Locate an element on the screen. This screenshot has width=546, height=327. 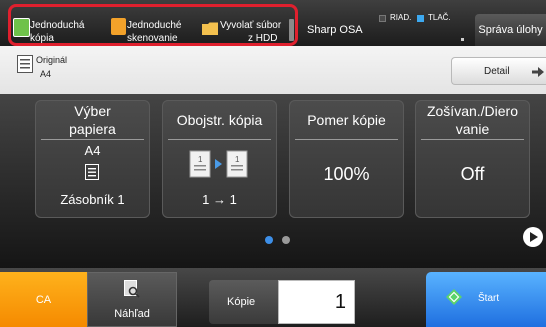
clear-all-button: CA is located at coordinates (43, 299).